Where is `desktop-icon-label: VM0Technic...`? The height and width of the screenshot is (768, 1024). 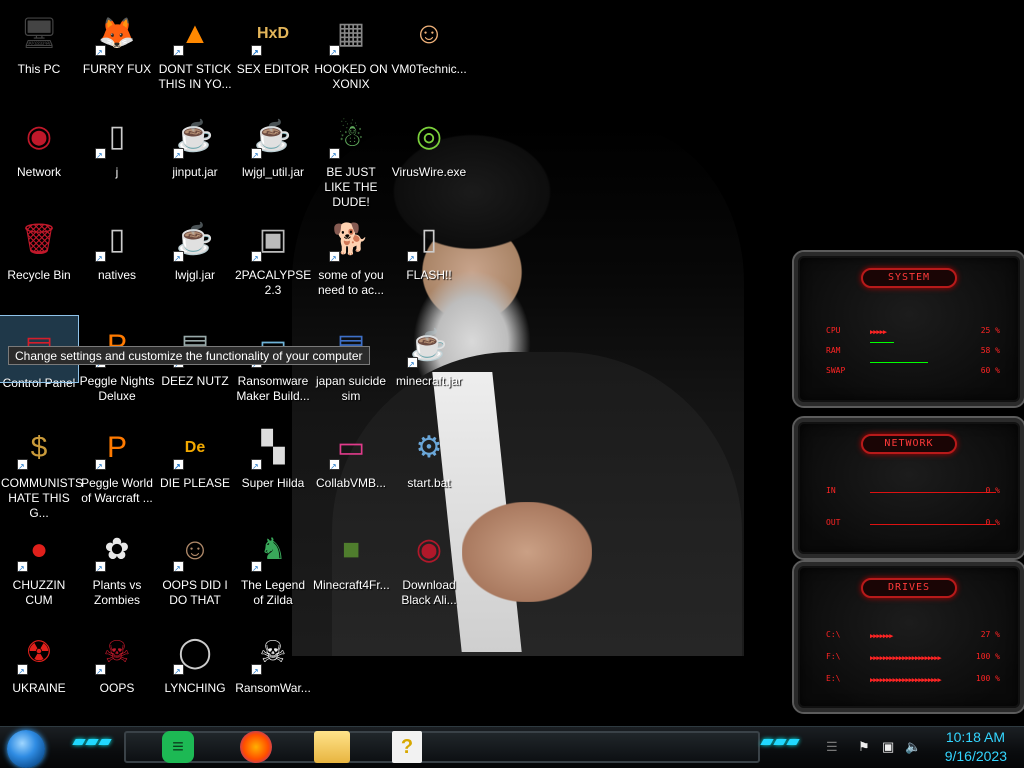
desktop-icon-label: VM0Technic... is located at coordinates (429, 69).